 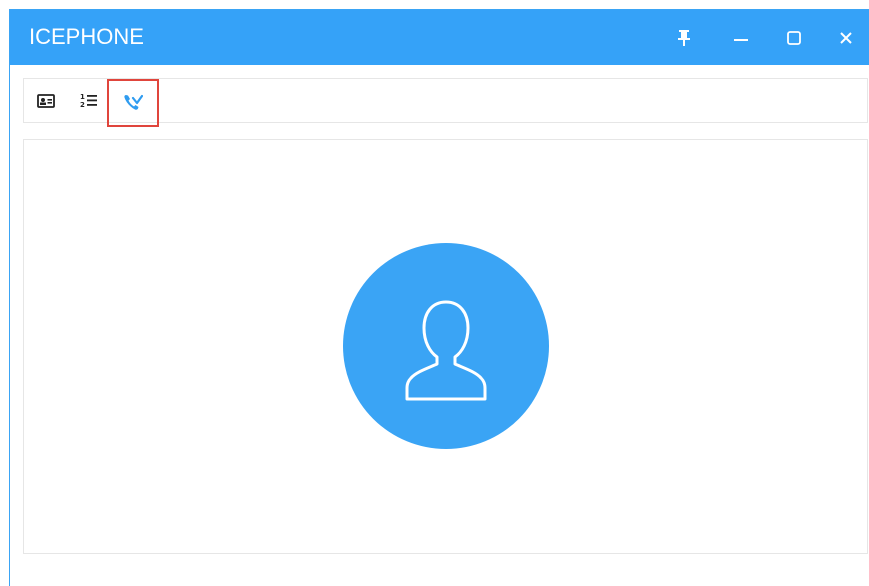 I want to click on missed-call-icon, so click(x=133, y=102).